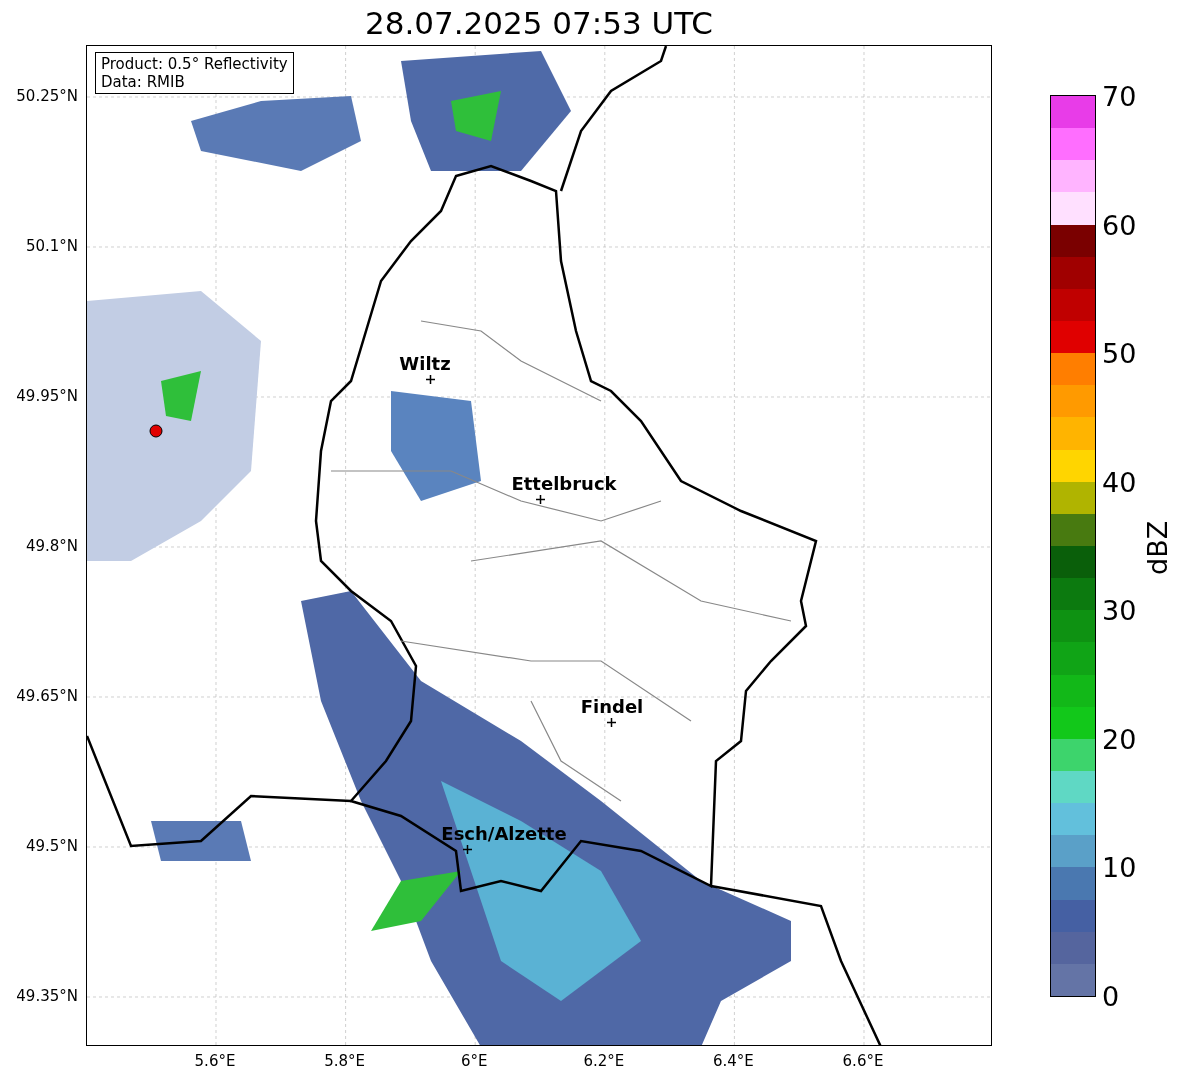 The height and width of the screenshot is (1081, 1184). Describe the element at coordinates (1119, 353) in the screenshot. I see `colorbar-tick-label: 50` at that location.